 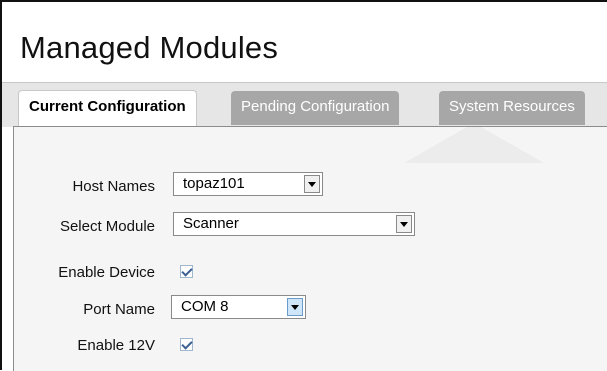 I want to click on port-name-value: COM 8, so click(x=205, y=306).